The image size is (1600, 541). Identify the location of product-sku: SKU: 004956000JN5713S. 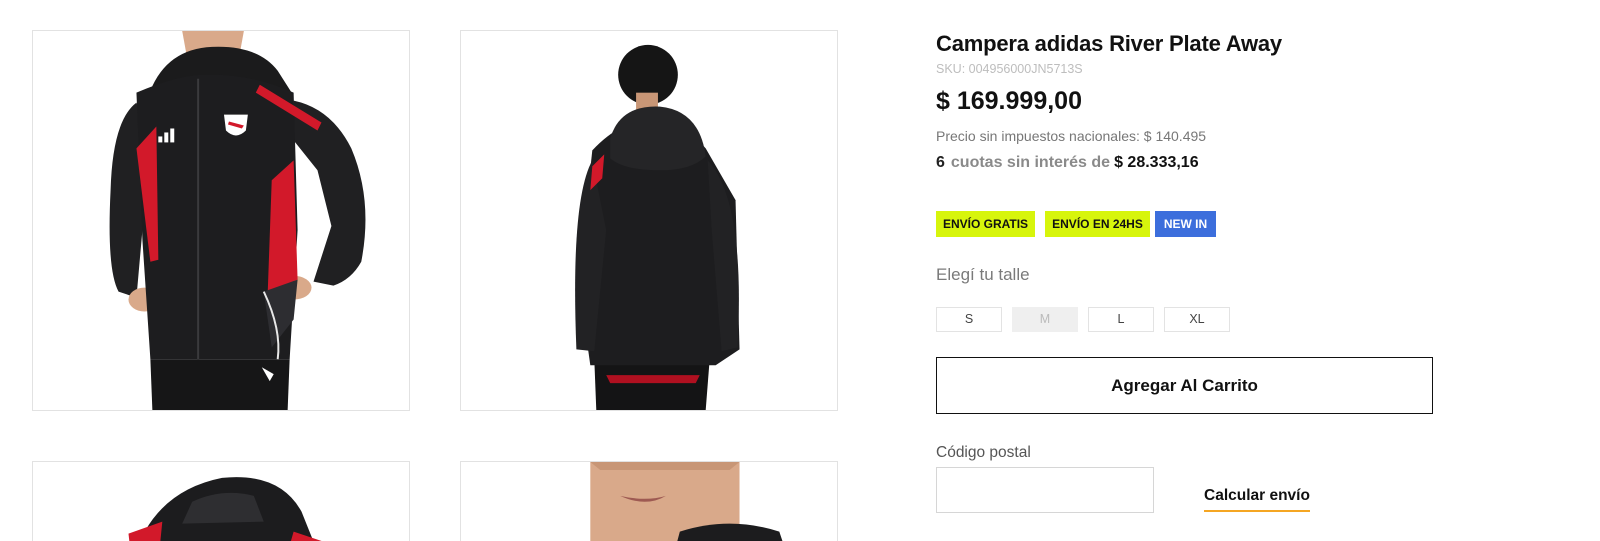
(1009, 69).